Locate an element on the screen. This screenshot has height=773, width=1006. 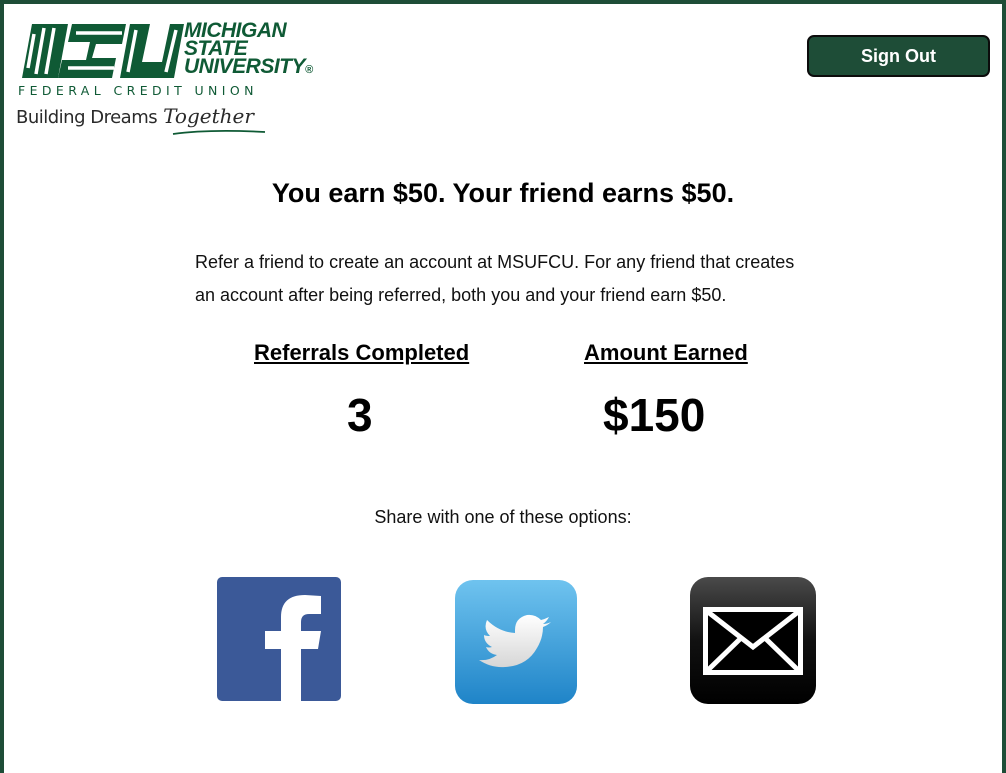
envelope-icon is located at coordinates (753, 640).